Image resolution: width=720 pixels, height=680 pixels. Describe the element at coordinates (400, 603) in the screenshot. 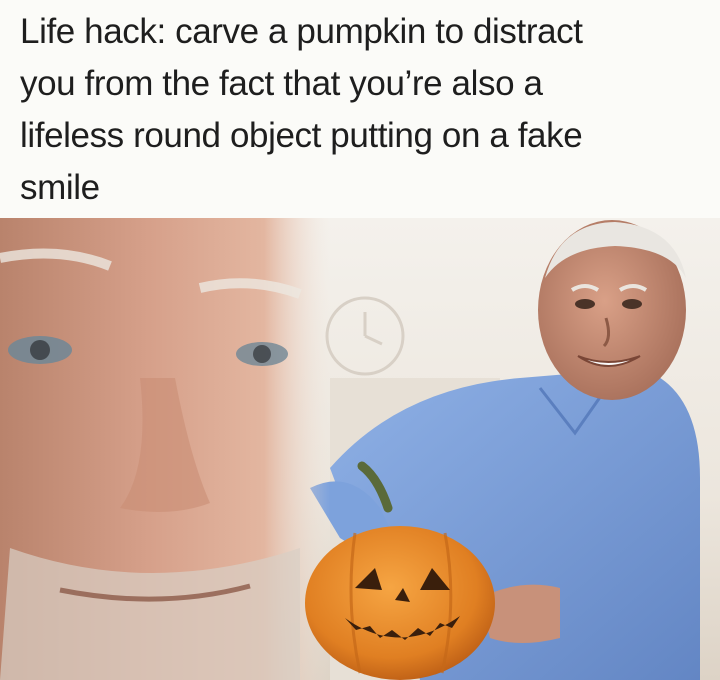

I see `jack-o-lantern-icon` at that location.